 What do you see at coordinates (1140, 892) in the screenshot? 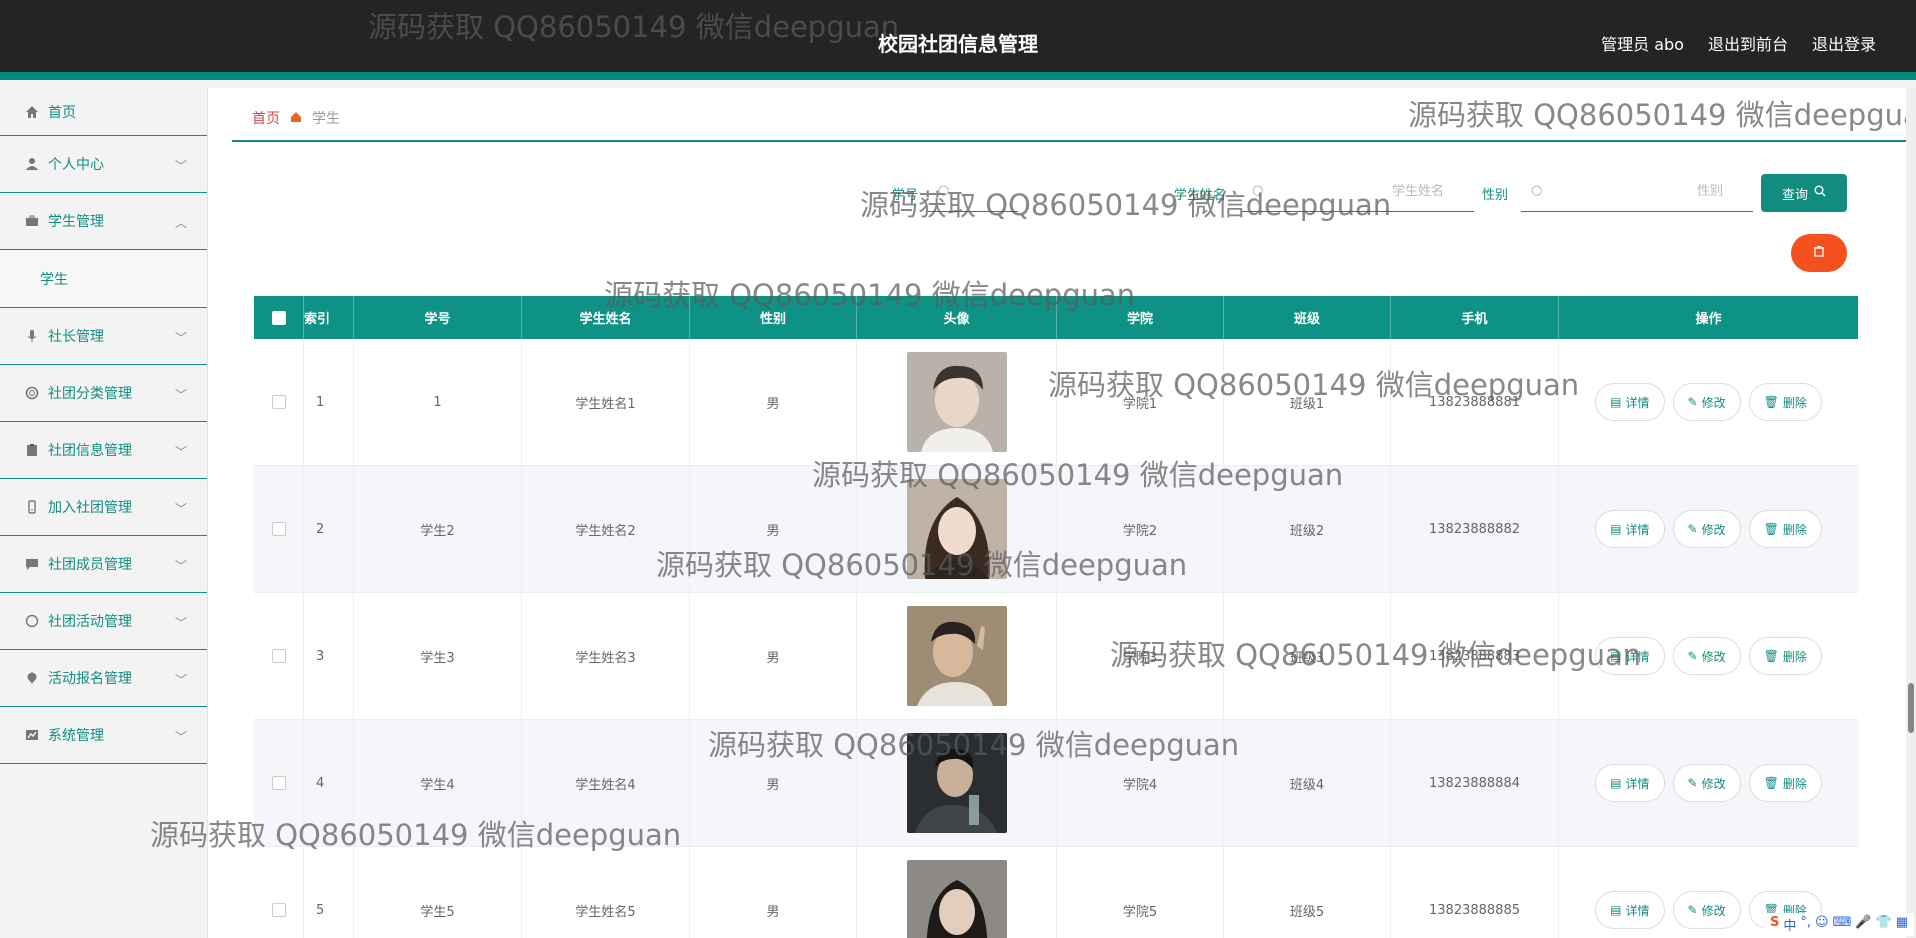
I see `row-college: 学院5` at bounding box center [1140, 892].